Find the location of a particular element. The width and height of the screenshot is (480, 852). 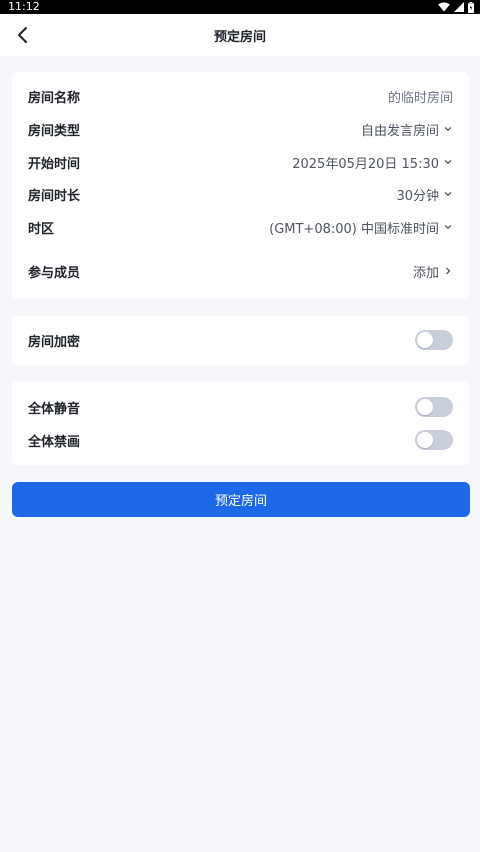

duration-row: 房间时长 30分钟 is located at coordinates (240, 194).